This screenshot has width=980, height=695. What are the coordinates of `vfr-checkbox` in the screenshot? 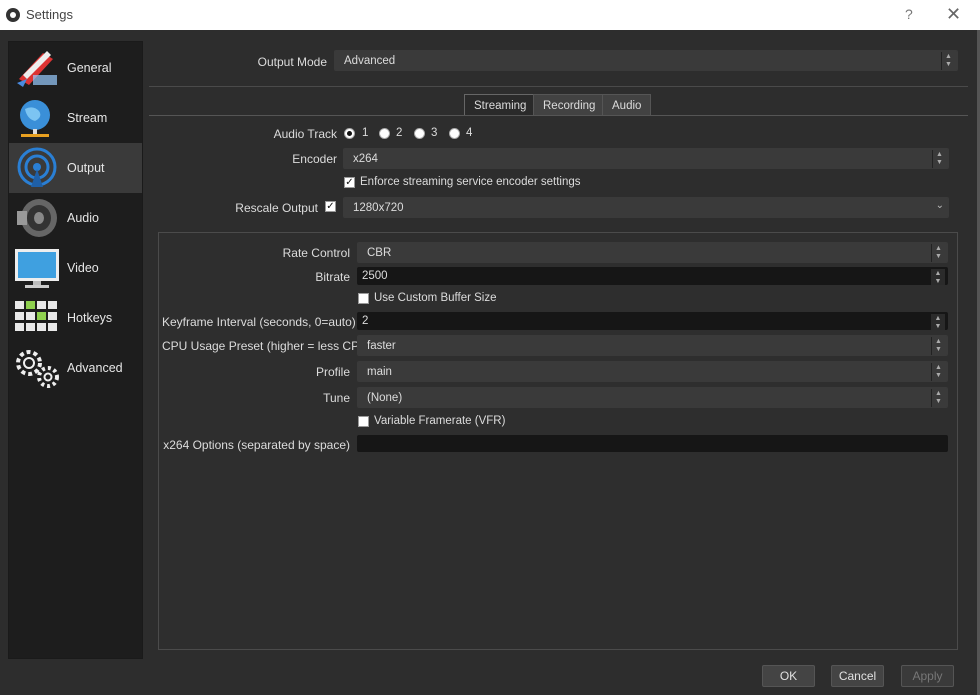 It's located at (363, 421).